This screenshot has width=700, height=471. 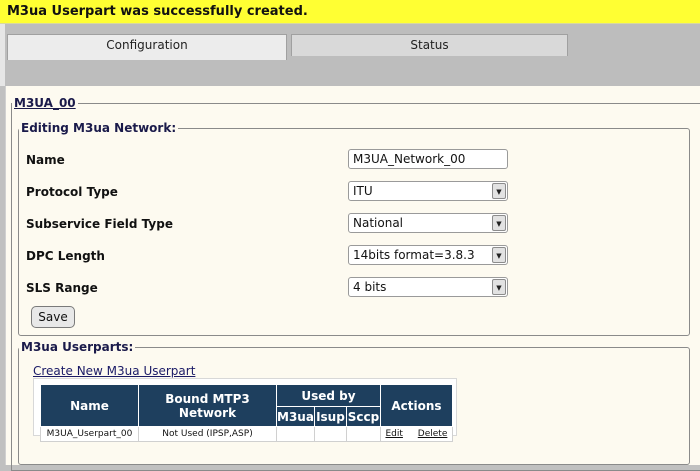 What do you see at coordinates (346, 225) in the screenshot?
I see `subservice-row: Subservice Field Type National ▼` at bounding box center [346, 225].